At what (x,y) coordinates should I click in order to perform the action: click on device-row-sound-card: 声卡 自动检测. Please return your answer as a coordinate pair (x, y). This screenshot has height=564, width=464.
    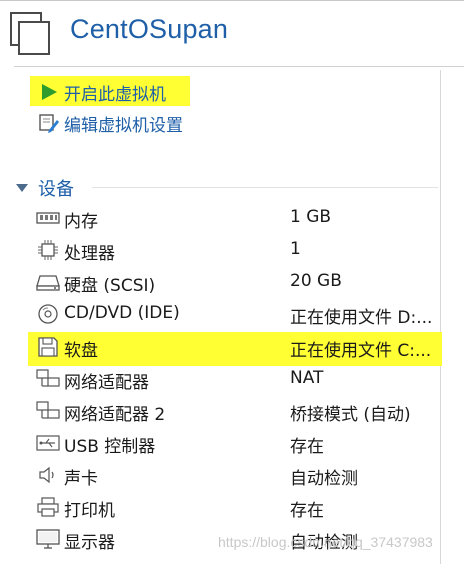
    Looking at the image, I should click on (238, 475).